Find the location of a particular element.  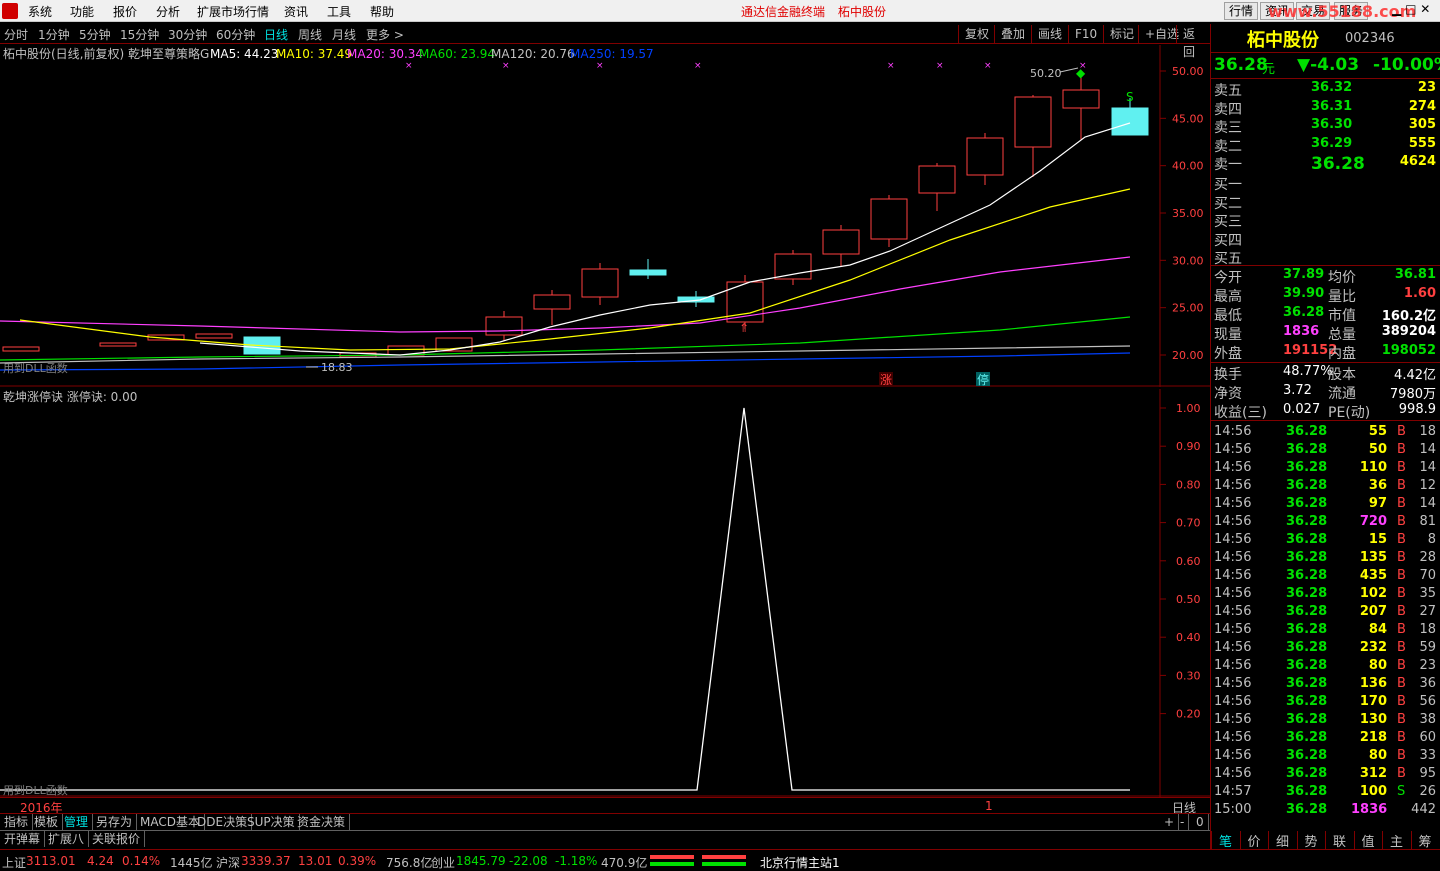

window-controls: ▁ □ ✕ is located at coordinates (1411, 9).